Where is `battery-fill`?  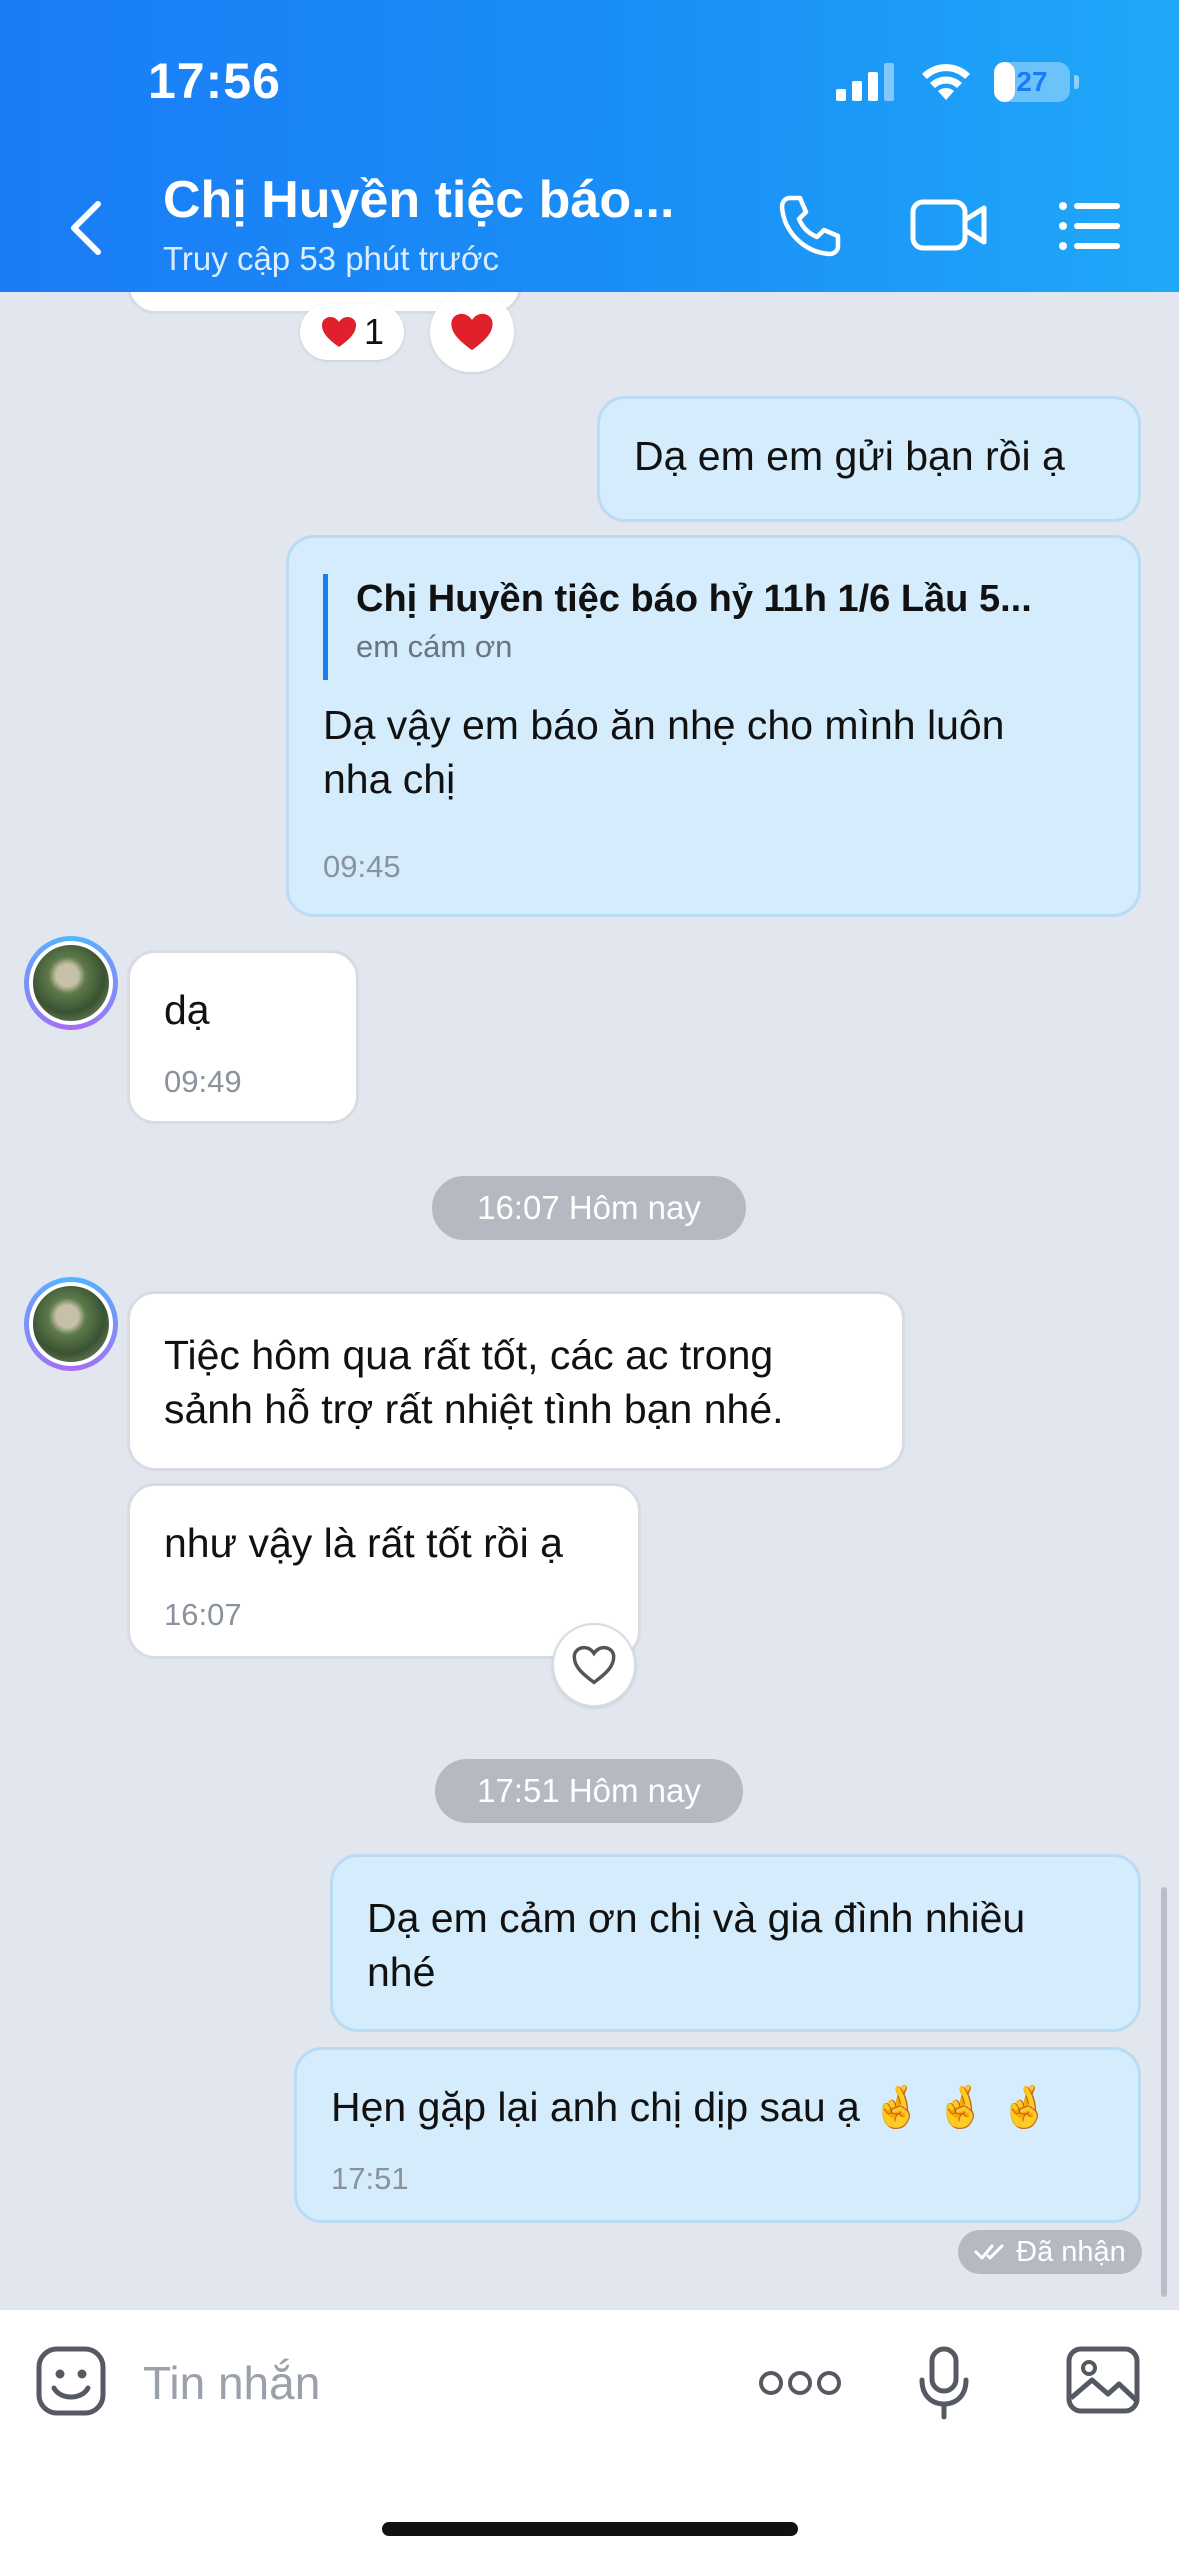 battery-fill is located at coordinates (1004, 82).